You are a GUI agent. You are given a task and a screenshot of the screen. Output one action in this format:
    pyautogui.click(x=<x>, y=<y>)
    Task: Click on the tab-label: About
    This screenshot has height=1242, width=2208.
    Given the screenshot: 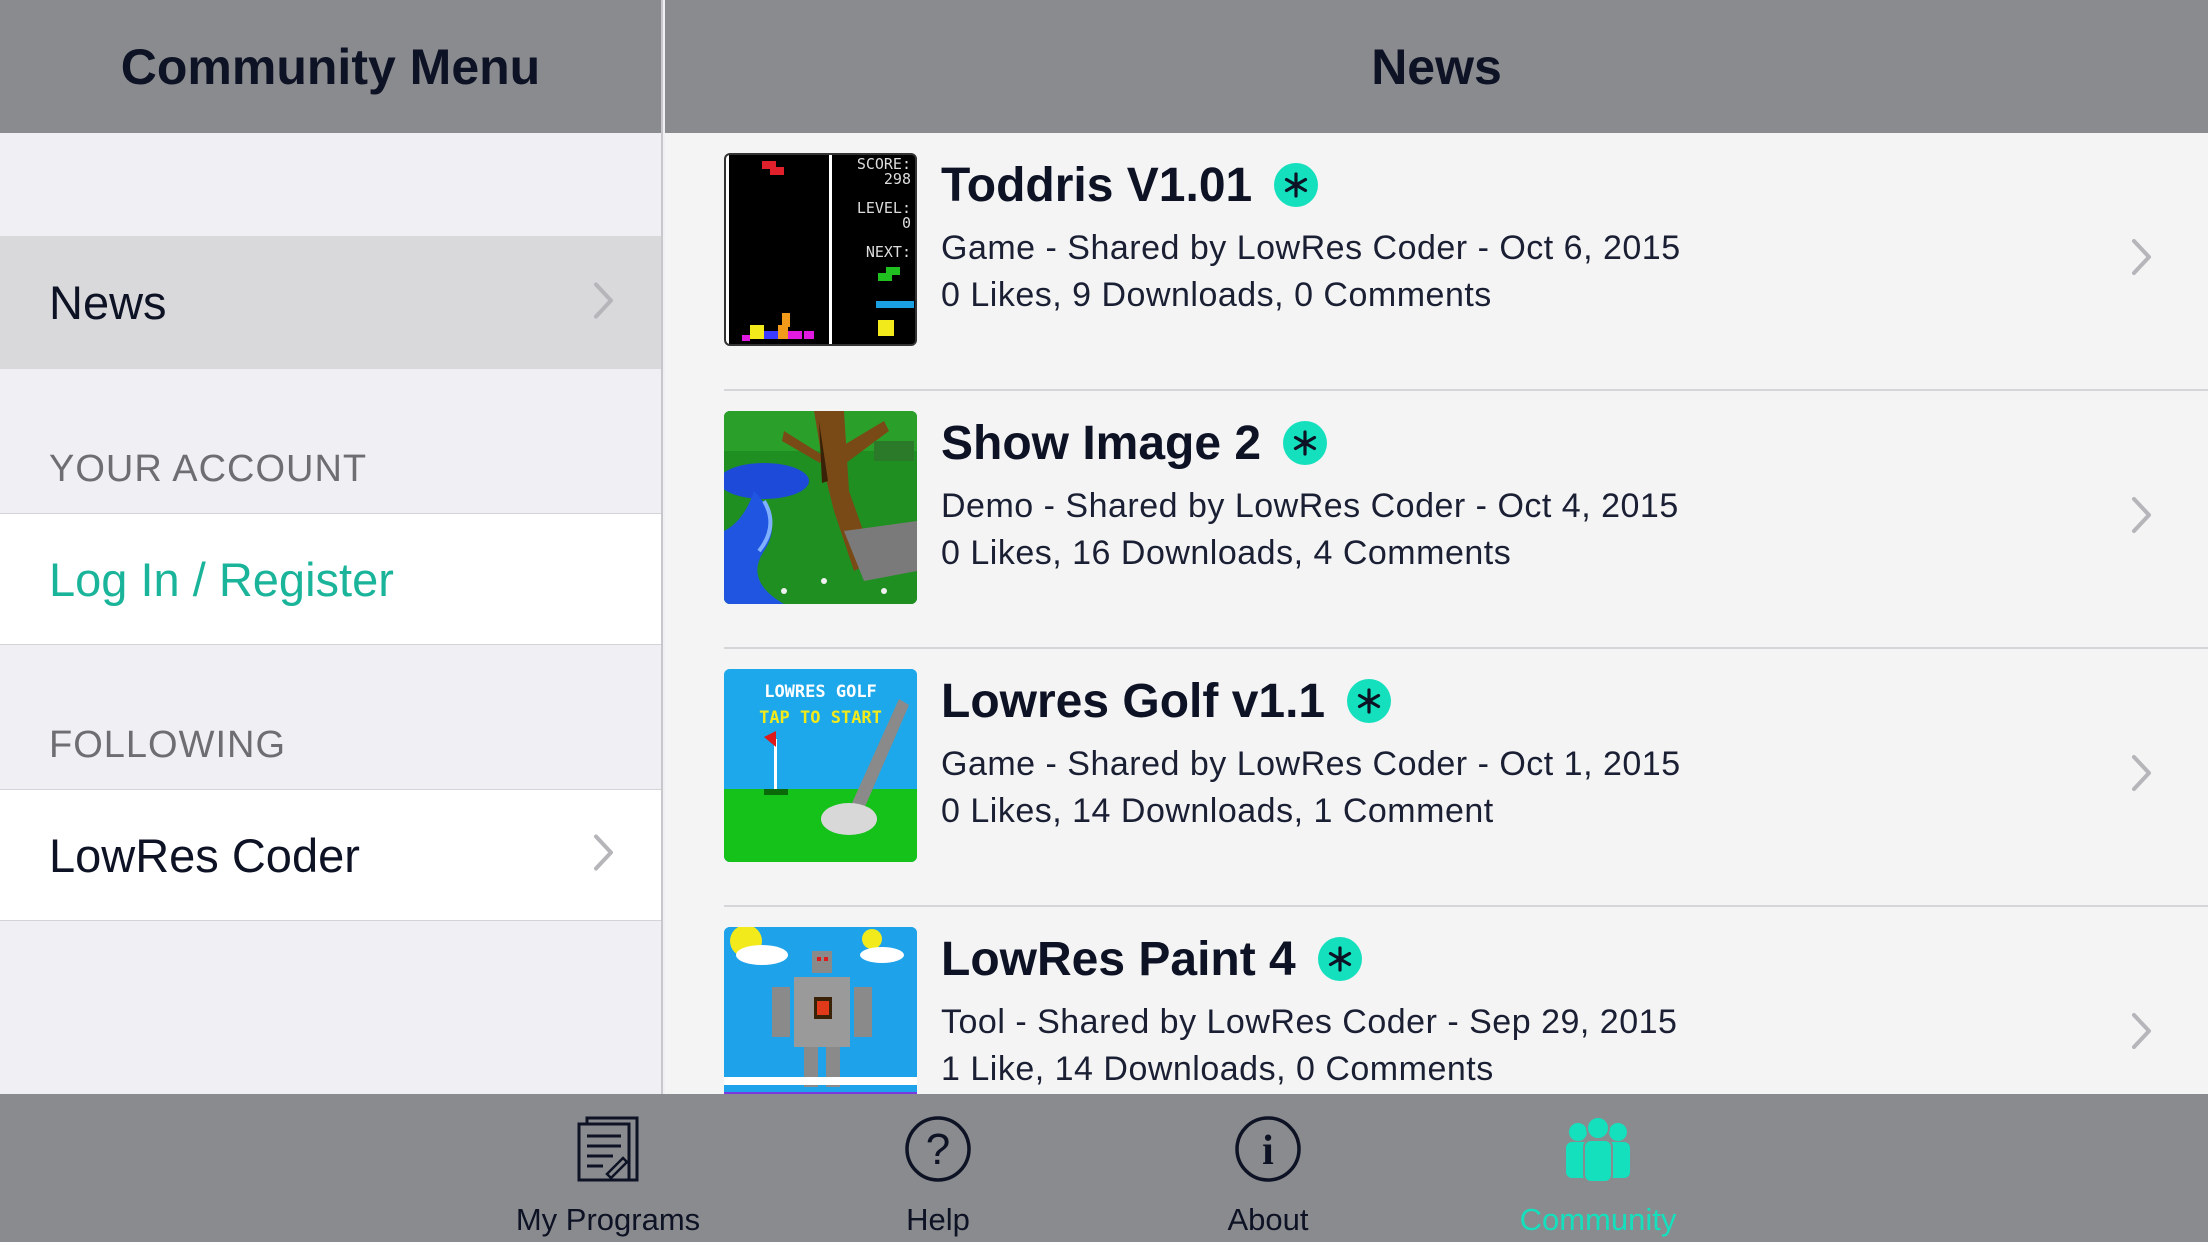 What is the action you would take?
    pyautogui.click(x=1268, y=1219)
    